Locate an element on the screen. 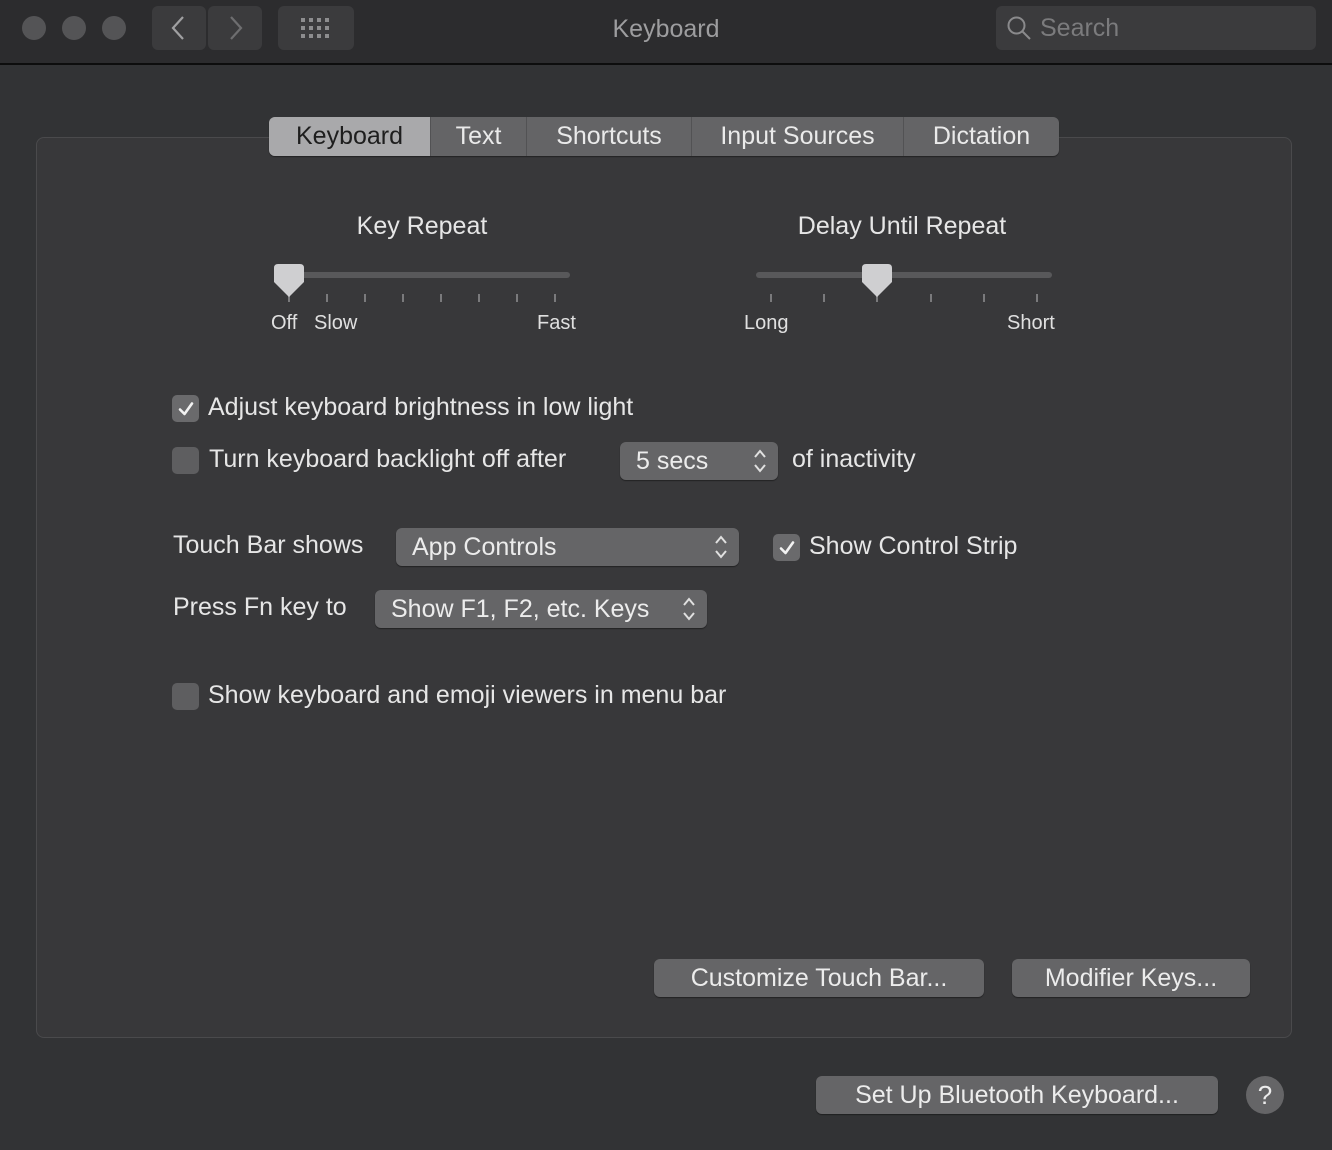  delay-until-repeat-thumb is located at coordinates (877, 281).